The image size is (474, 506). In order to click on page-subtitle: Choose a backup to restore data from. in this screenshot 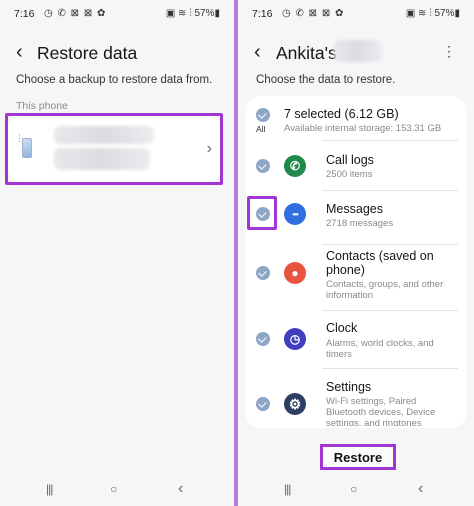, I will do `click(114, 80)`.